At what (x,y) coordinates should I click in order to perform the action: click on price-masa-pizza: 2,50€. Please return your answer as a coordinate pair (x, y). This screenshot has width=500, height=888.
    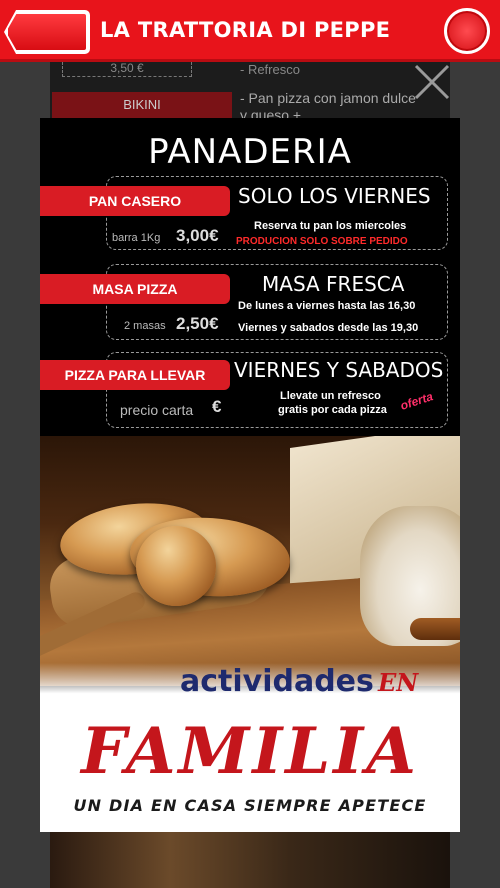
    Looking at the image, I should click on (197, 323).